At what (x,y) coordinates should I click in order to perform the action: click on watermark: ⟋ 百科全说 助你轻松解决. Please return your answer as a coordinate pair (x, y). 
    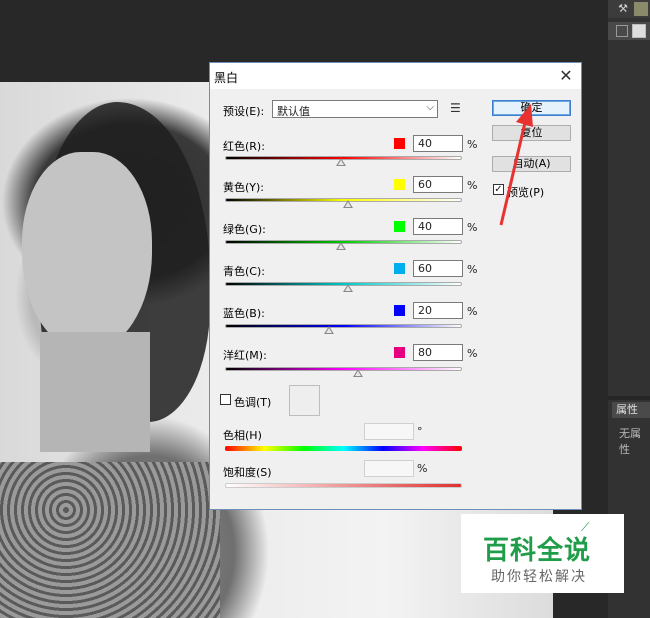
    Looking at the image, I should click on (542, 553).